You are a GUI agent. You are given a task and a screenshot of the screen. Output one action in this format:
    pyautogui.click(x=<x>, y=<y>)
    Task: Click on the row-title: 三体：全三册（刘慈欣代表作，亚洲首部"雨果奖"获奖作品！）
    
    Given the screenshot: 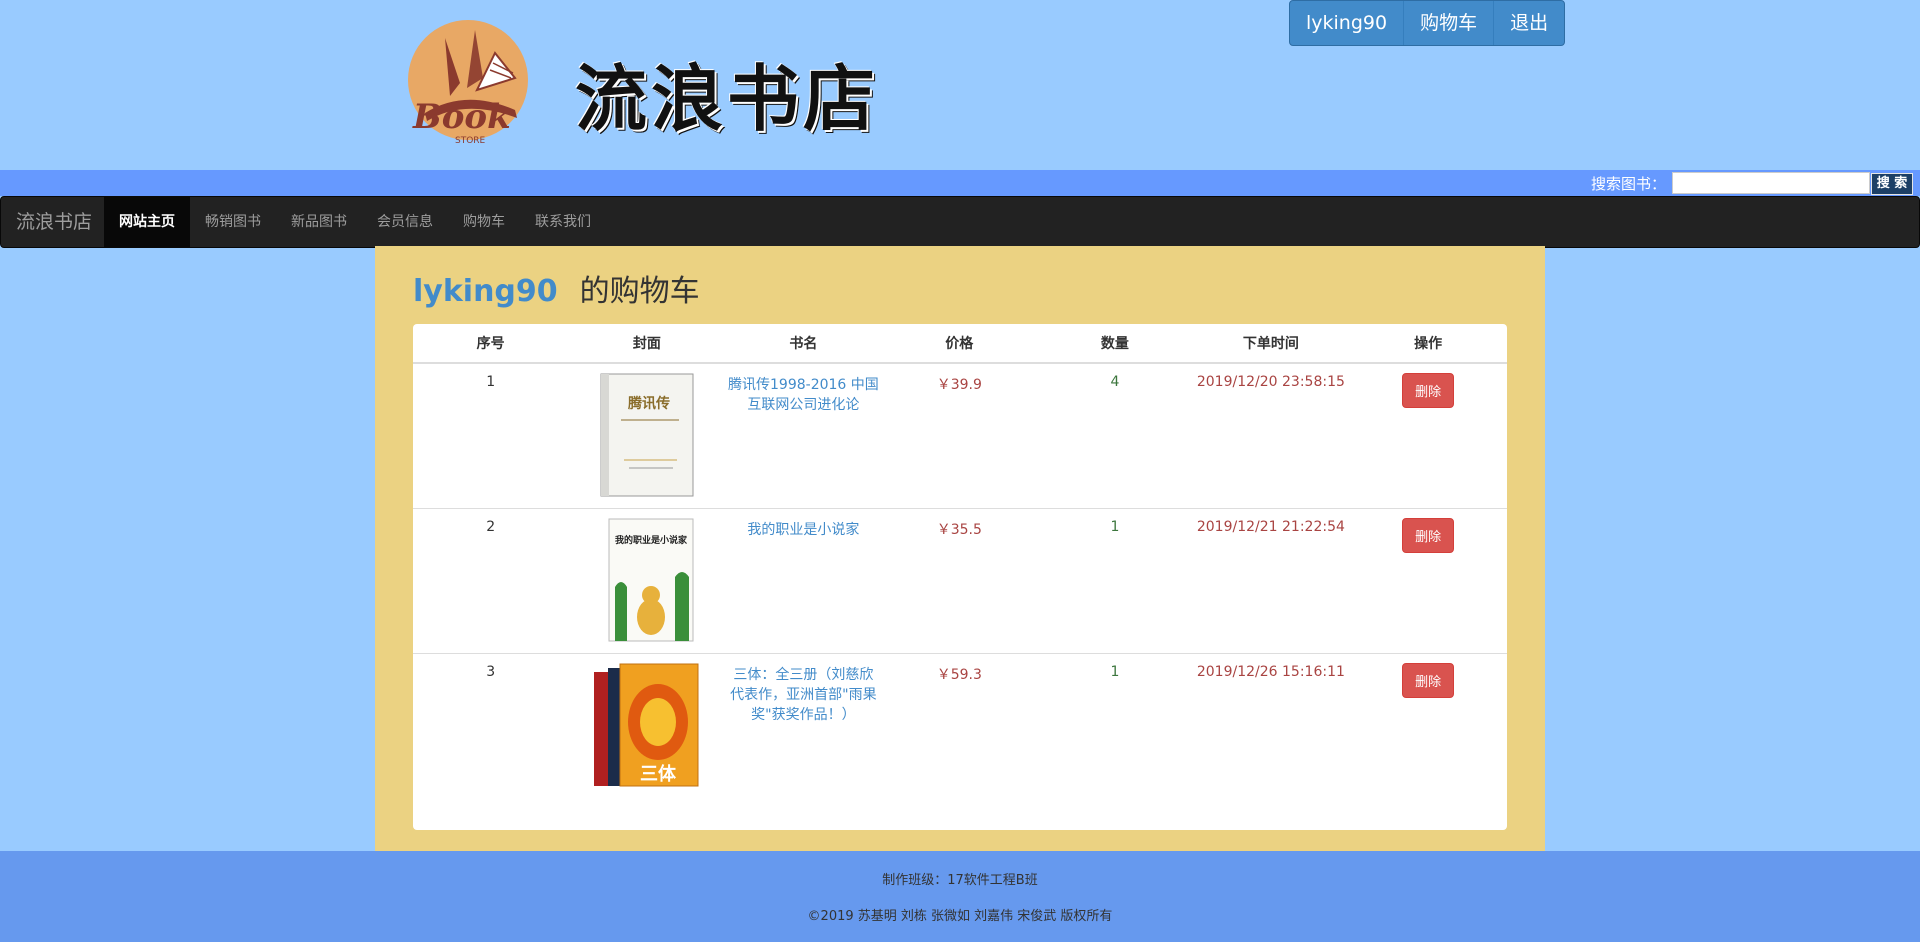 What is the action you would take?
    pyautogui.click(x=803, y=725)
    